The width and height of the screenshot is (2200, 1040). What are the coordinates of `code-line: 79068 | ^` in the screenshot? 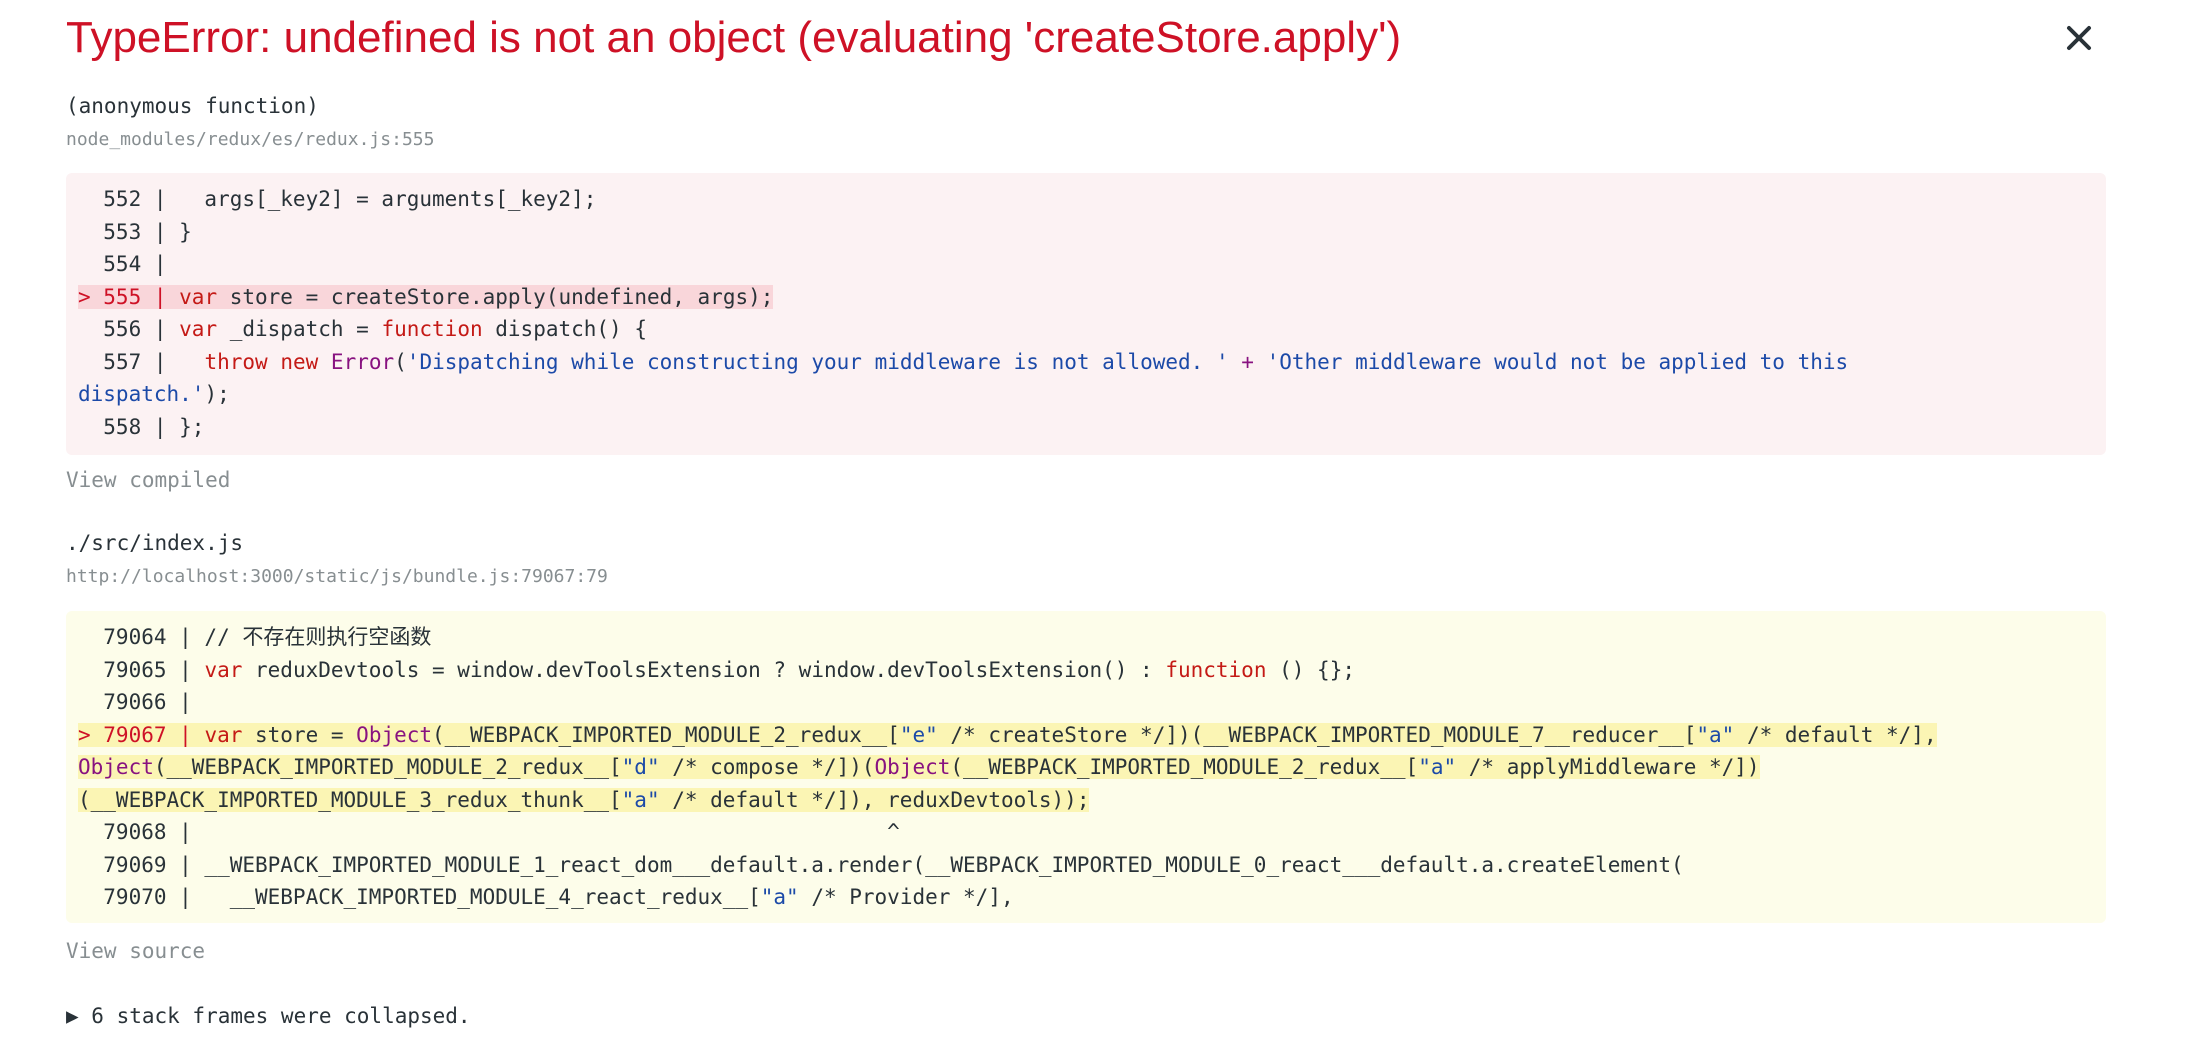 It's located at (489, 832).